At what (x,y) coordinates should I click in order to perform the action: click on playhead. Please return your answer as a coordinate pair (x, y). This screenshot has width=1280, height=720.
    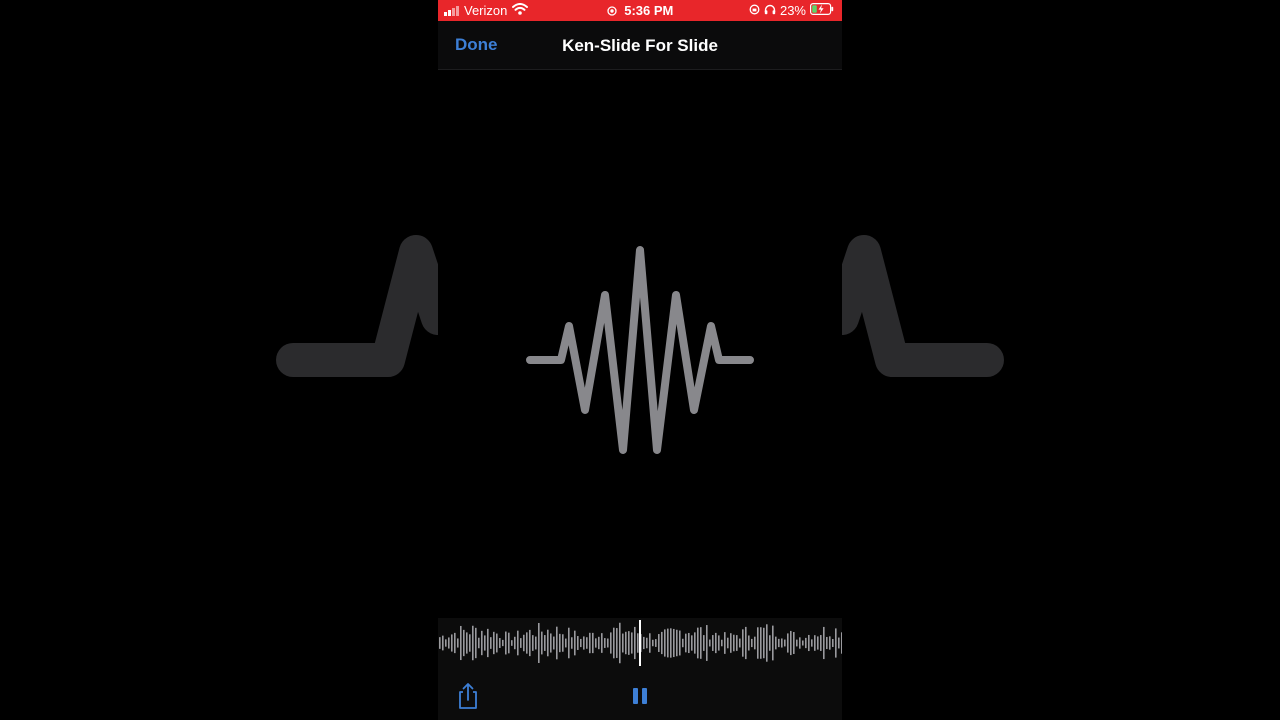
    Looking at the image, I should click on (640, 643).